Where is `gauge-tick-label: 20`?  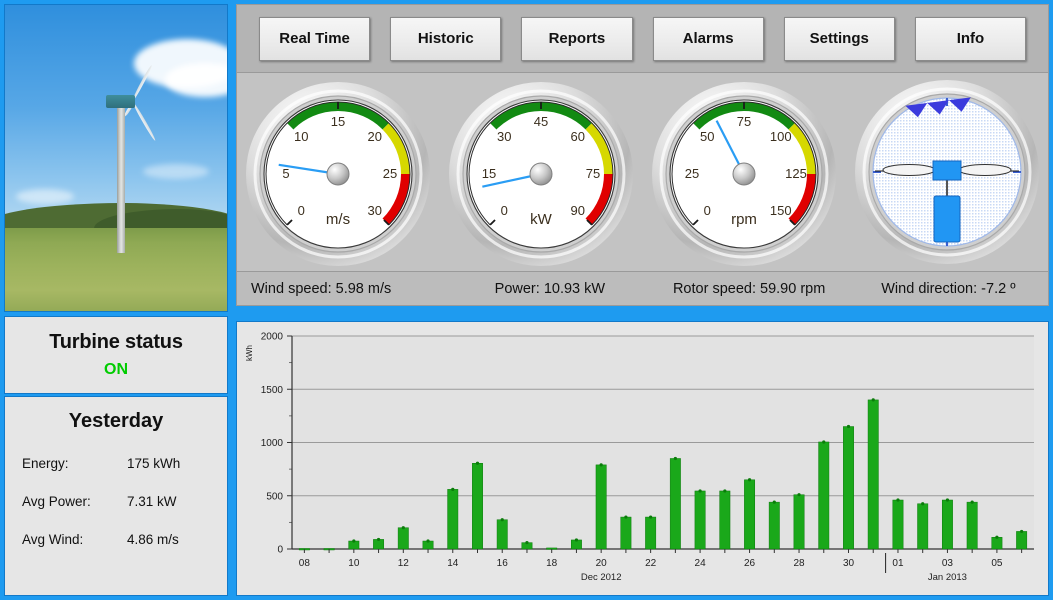
gauge-tick-label: 20 is located at coordinates (375, 136).